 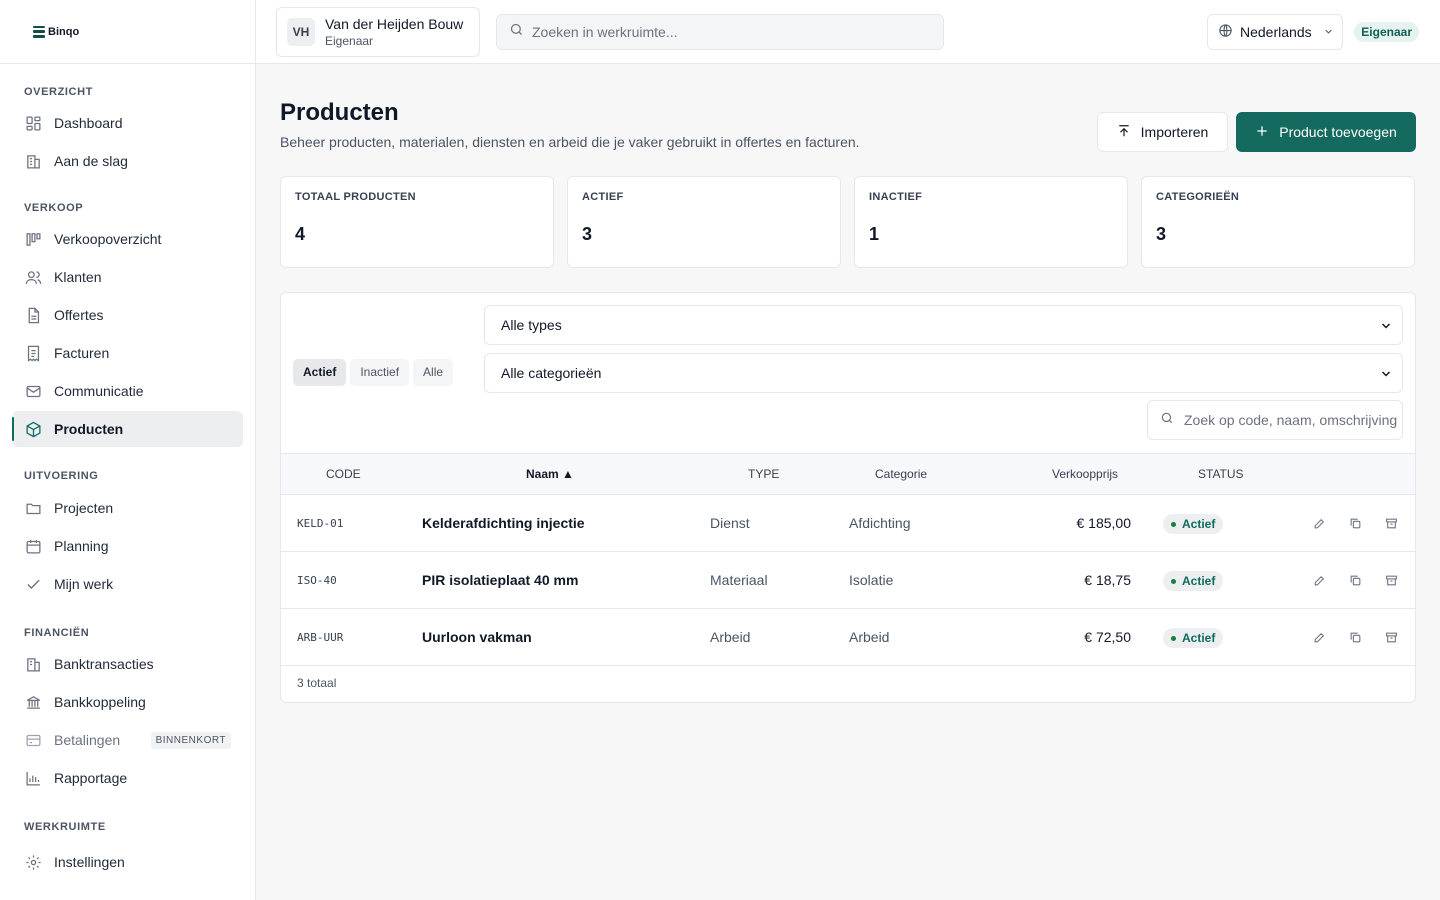 I want to click on page-title: Producten, so click(x=339, y=112).